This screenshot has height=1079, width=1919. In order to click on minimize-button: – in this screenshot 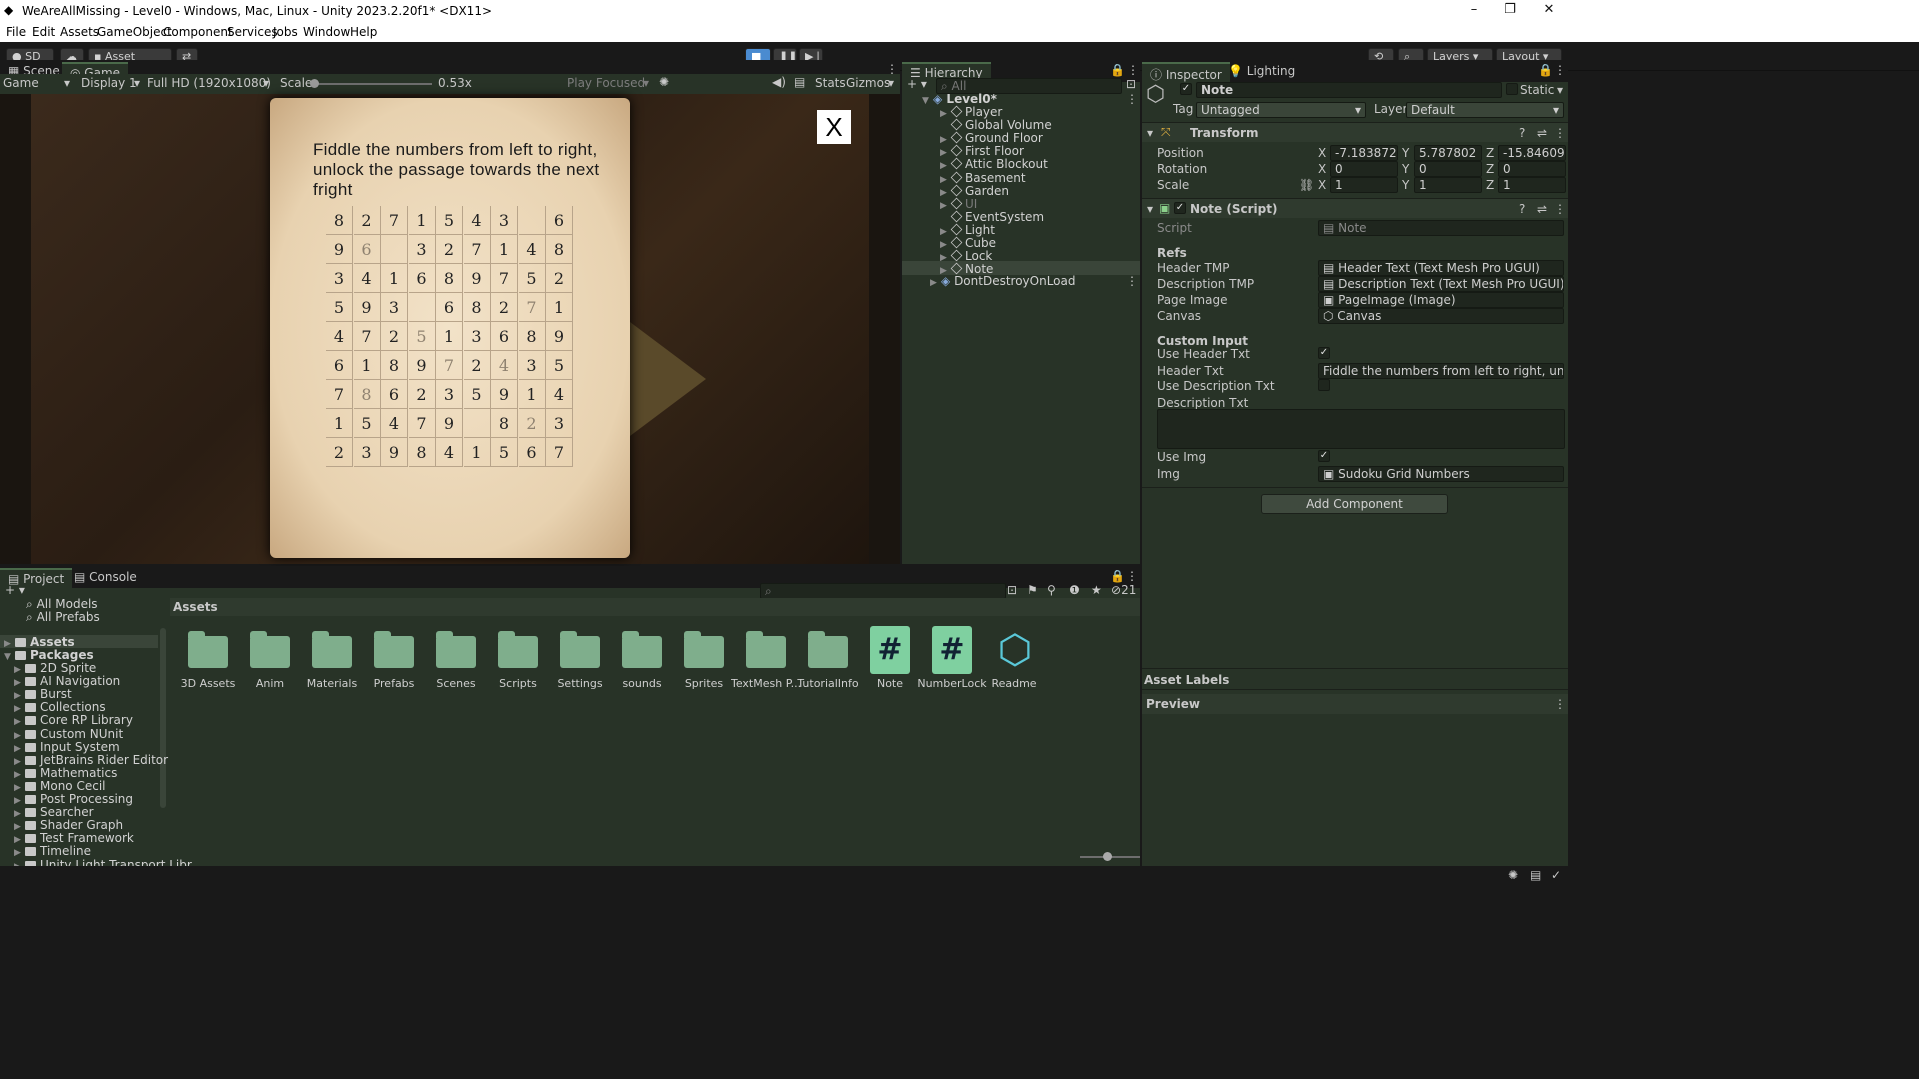, I will do `click(1474, 9)`.